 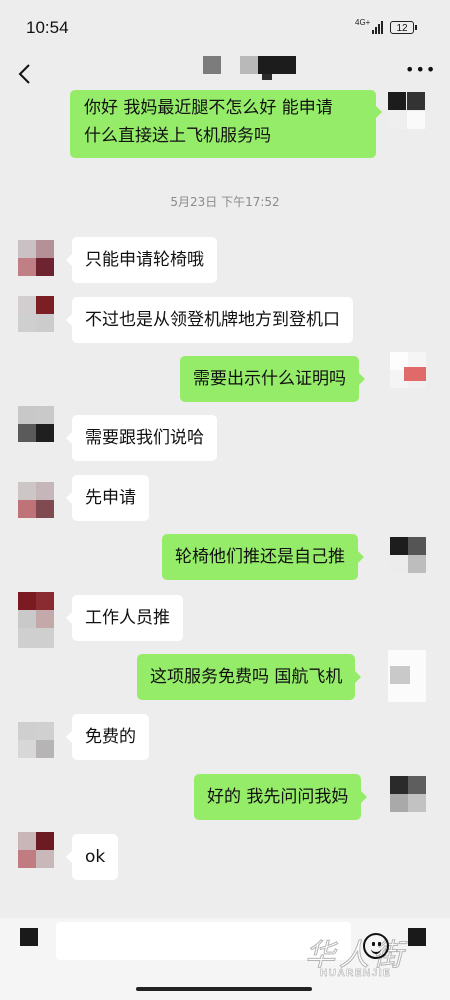 I want to click on chat-header: •••, so click(x=225, y=74).